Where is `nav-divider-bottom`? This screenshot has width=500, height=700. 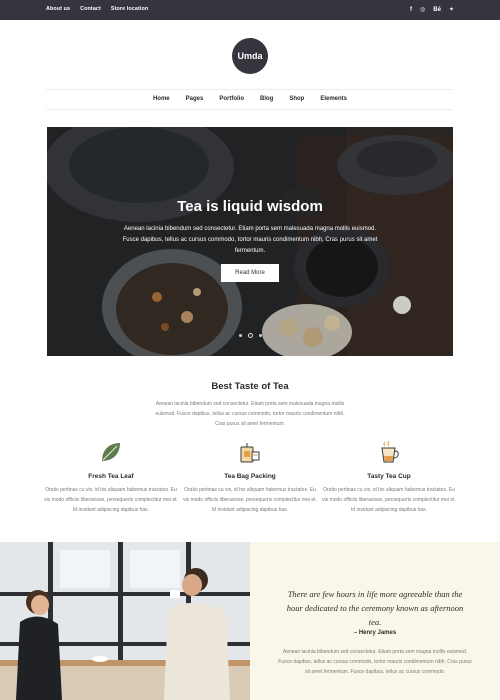
nav-divider-bottom is located at coordinates (249, 109).